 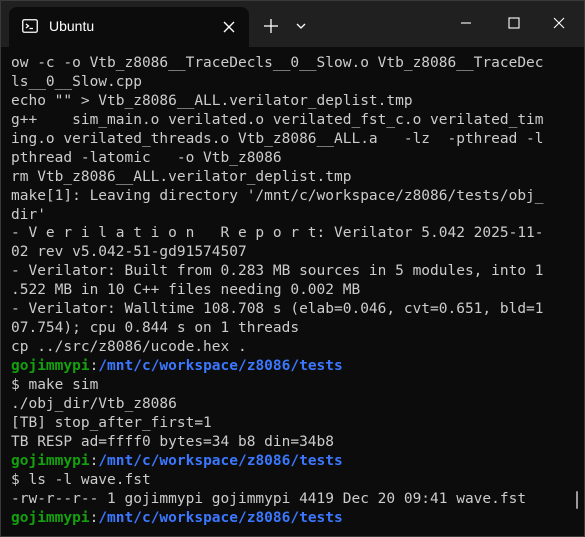 I want to click on output-line: 02 rev v5.042-51-gd91574507, so click(x=129, y=252).